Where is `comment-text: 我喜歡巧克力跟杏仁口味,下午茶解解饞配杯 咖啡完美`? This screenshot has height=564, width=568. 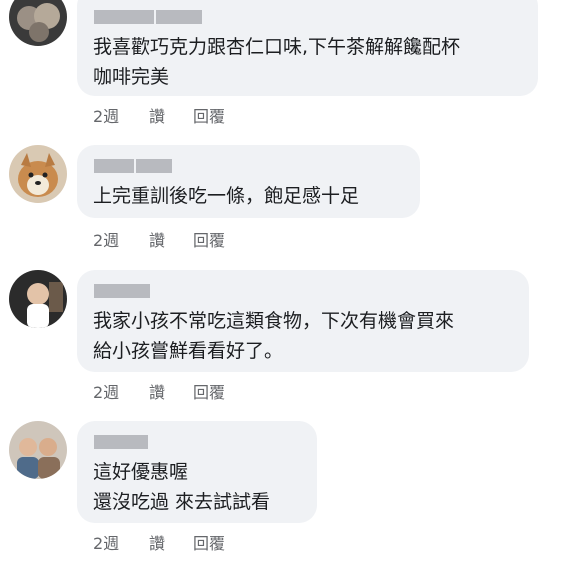 comment-text: 我喜歡巧克力跟杏仁口味,下午茶解解饞配杯 咖啡完美 is located at coordinates (277, 62).